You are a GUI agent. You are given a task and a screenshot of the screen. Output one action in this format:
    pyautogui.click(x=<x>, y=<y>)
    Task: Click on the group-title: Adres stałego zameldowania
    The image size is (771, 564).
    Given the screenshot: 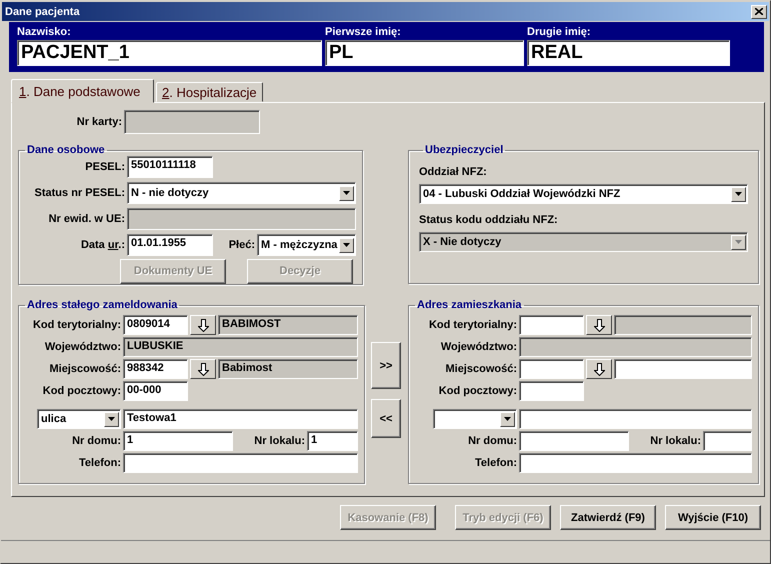 What is the action you would take?
    pyautogui.click(x=102, y=305)
    